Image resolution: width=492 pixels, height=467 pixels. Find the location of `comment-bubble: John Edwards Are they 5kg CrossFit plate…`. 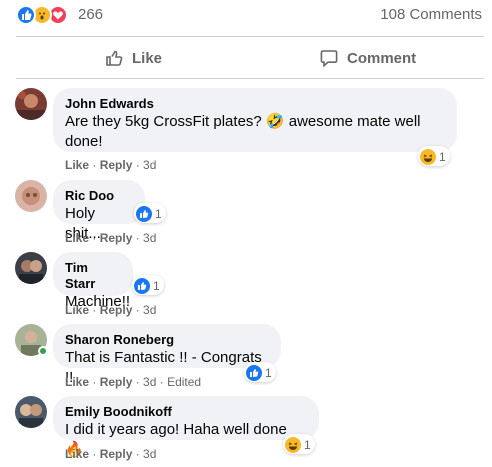

comment-bubble: John Edwards Are they 5kg CrossFit plate… is located at coordinates (255, 120).